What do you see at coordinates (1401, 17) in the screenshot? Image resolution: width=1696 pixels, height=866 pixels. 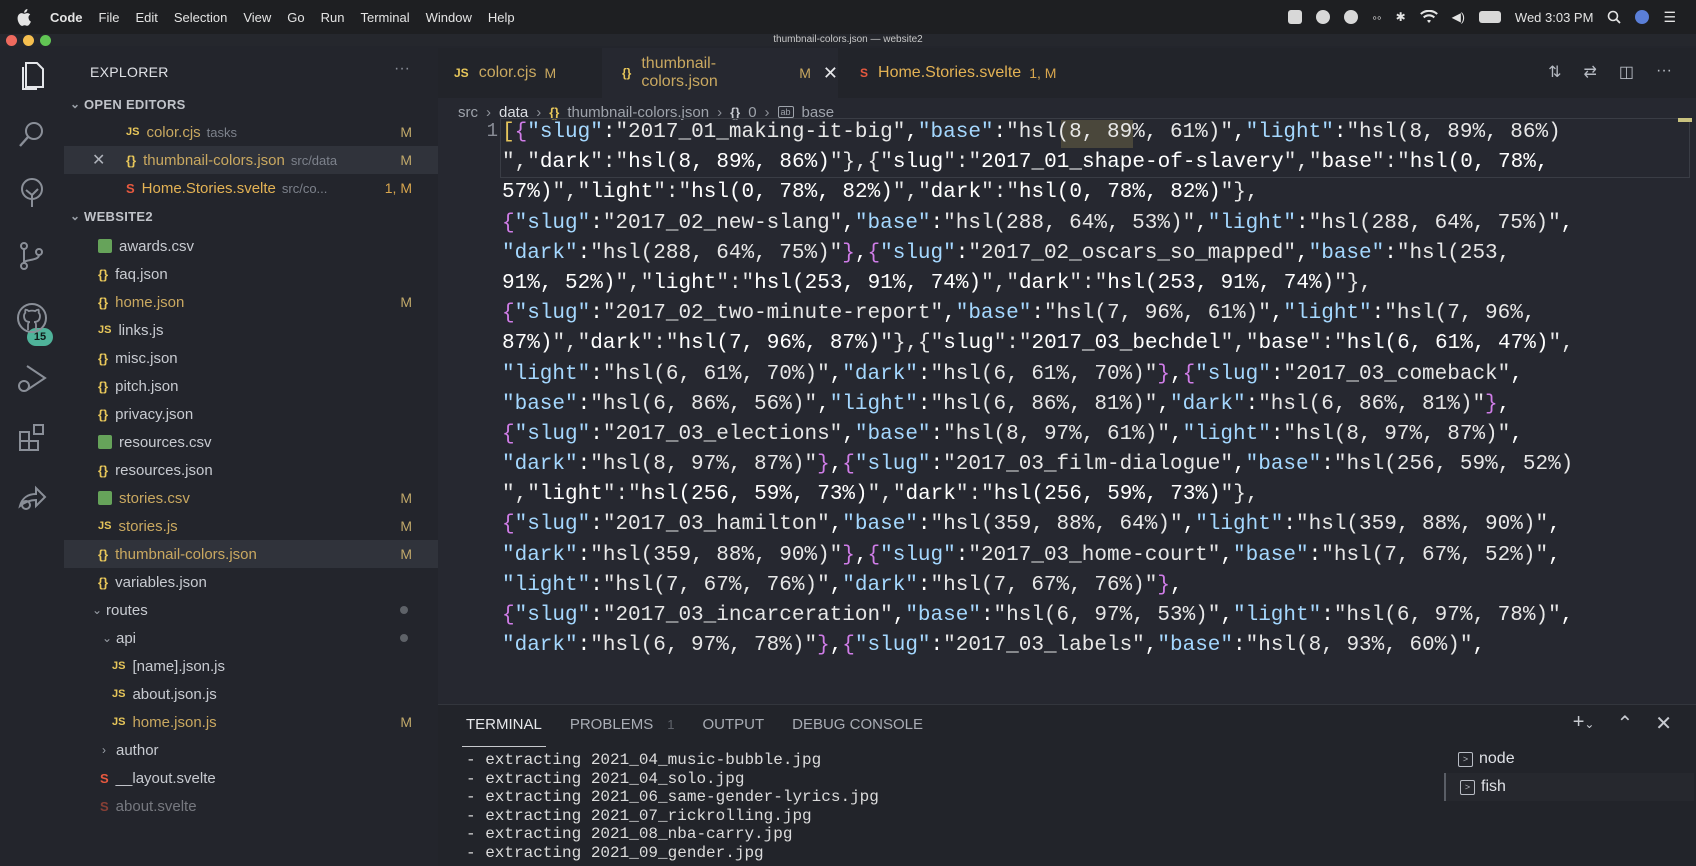 I see `bluetooth-icon: ✱` at bounding box center [1401, 17].